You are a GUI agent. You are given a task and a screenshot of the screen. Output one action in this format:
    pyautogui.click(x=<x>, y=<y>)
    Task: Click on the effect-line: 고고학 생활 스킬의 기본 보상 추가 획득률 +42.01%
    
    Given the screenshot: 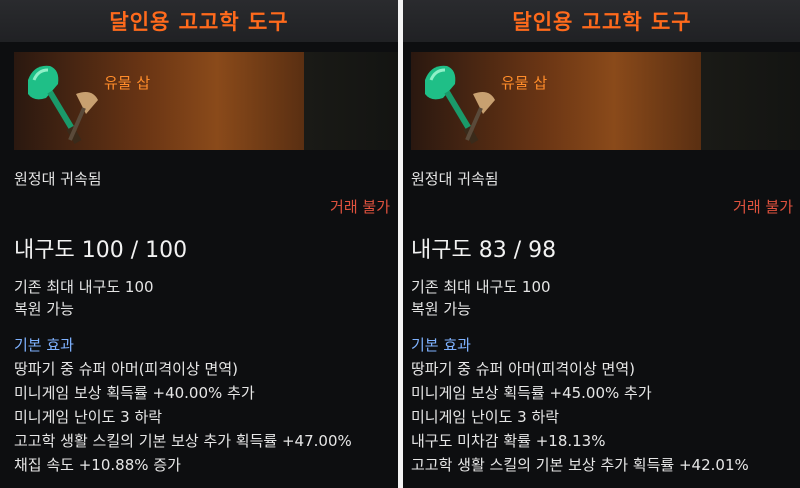 What is the action you would take?
    pyautogui.click(x=580, y=465)
    